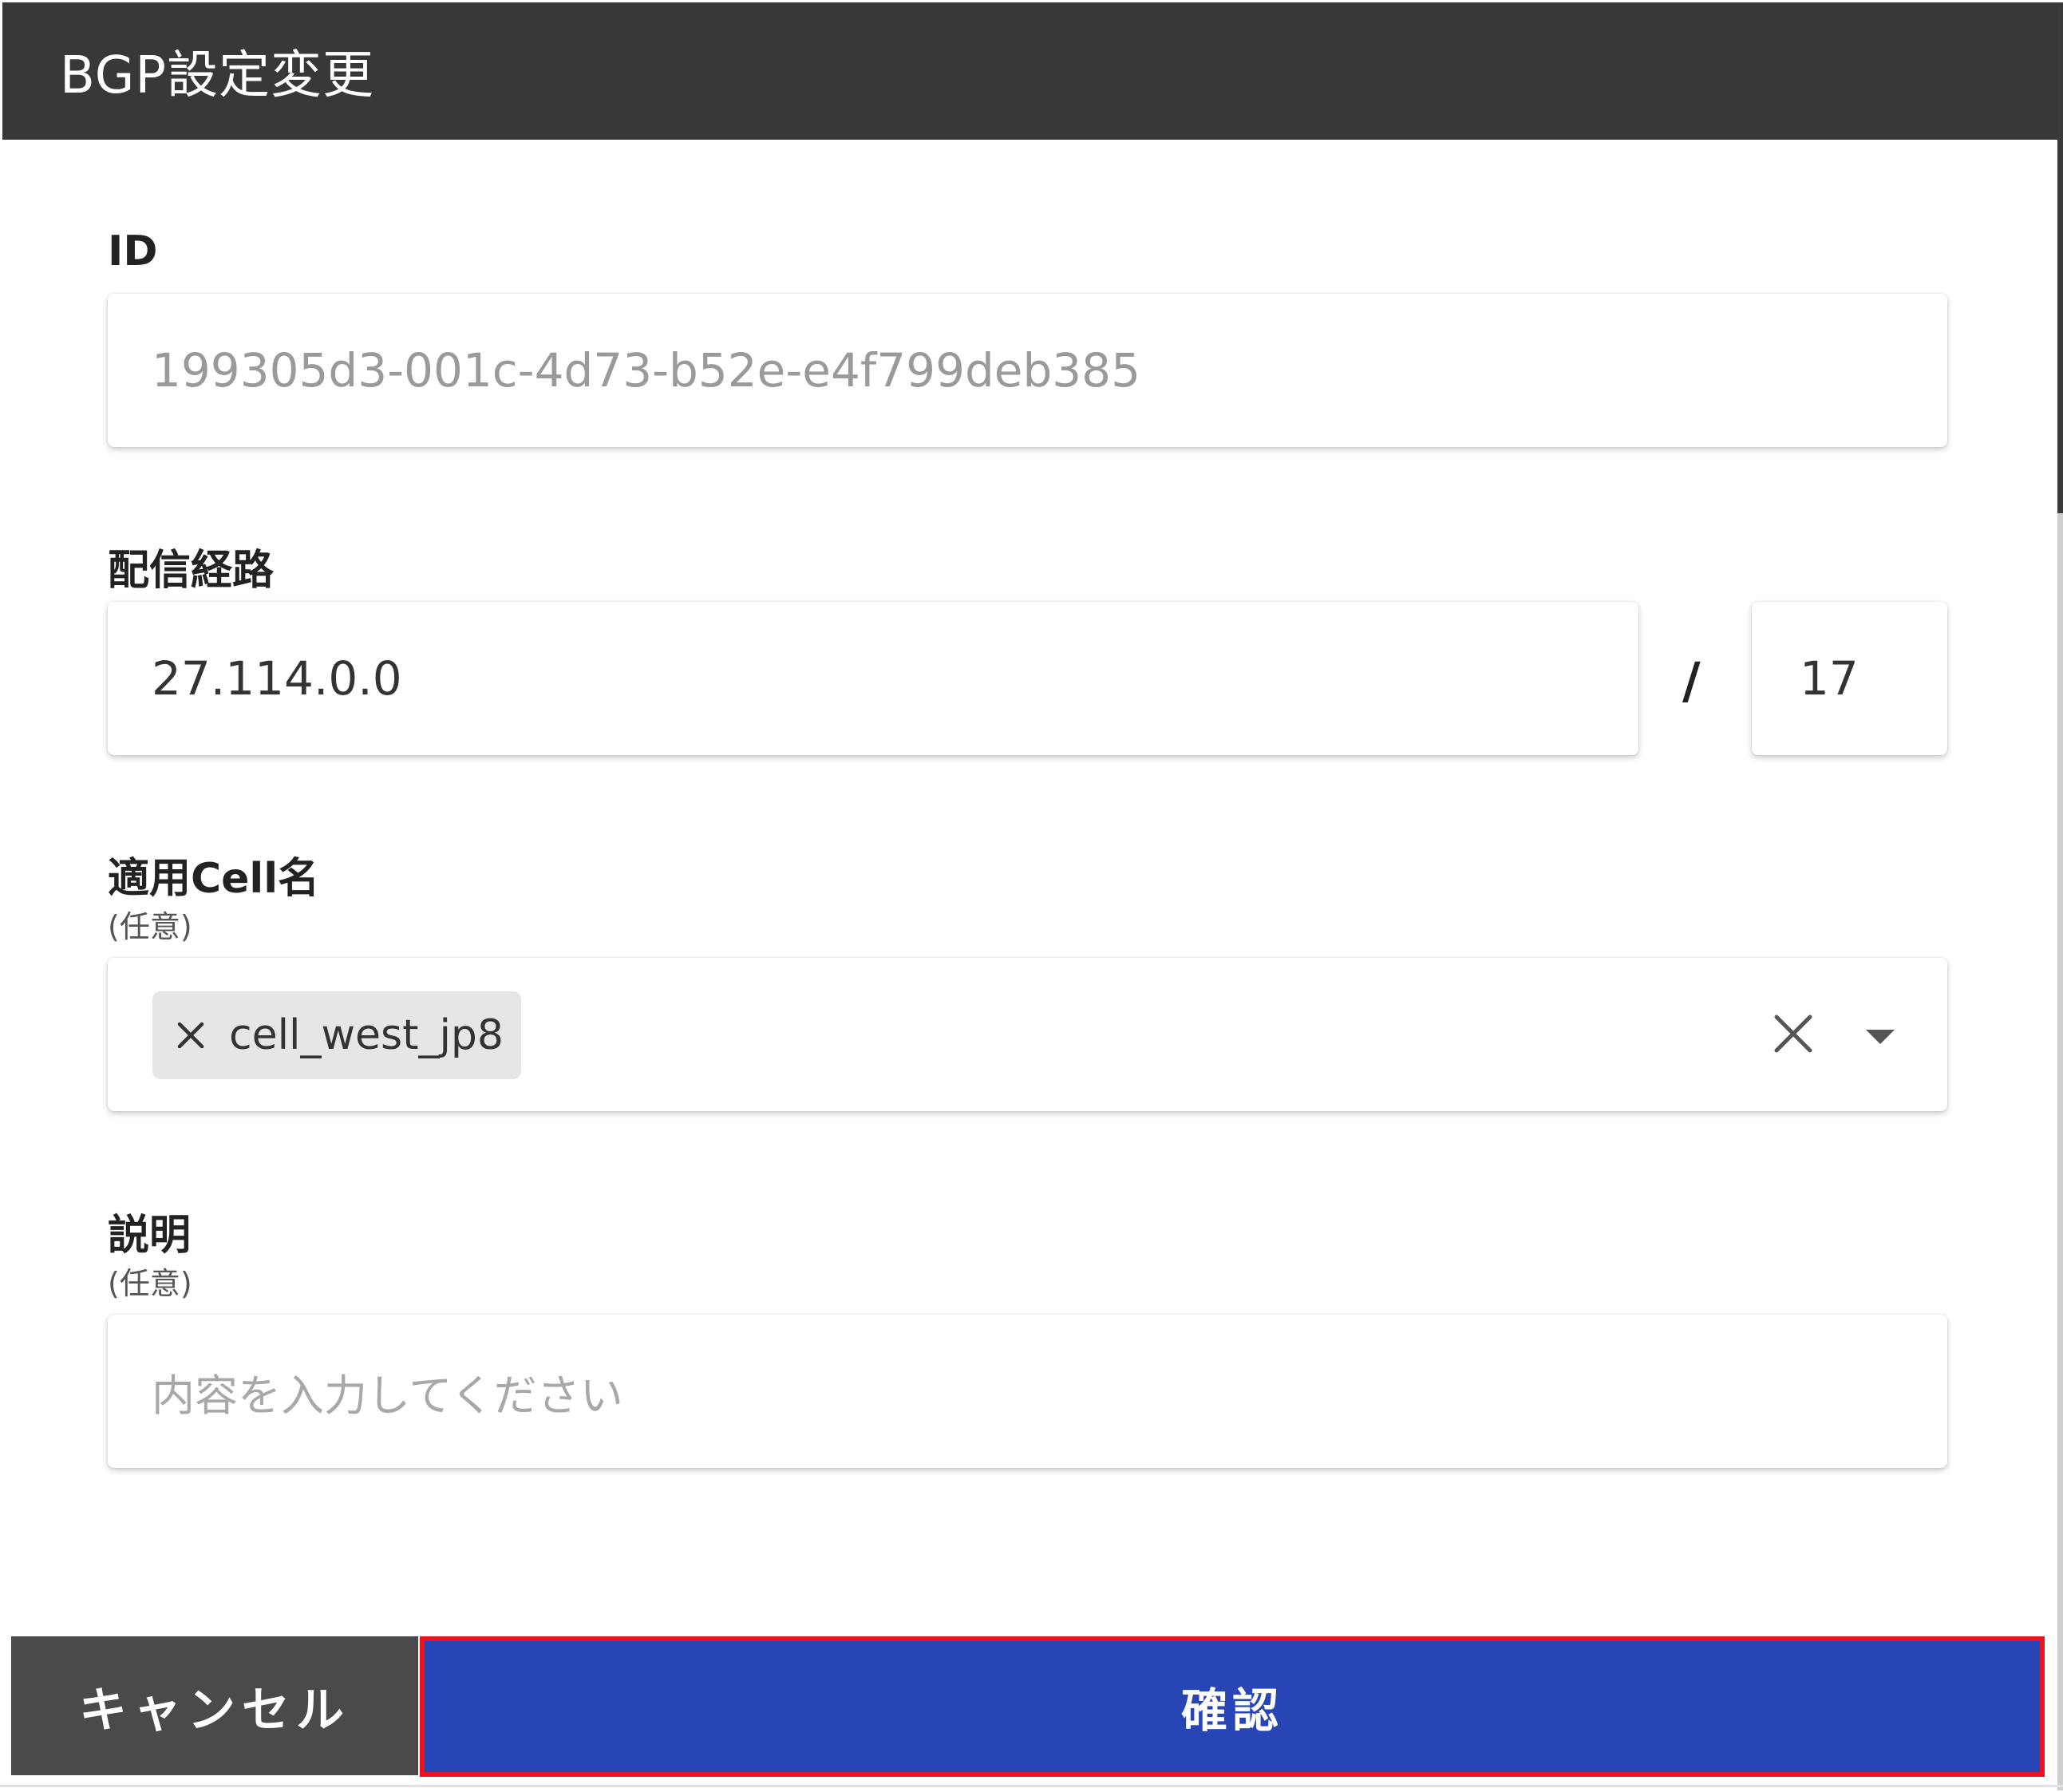 This screenshot has width=2063, height=1792. I want to click on confirm-button: 確認, so click(1232, 1707).